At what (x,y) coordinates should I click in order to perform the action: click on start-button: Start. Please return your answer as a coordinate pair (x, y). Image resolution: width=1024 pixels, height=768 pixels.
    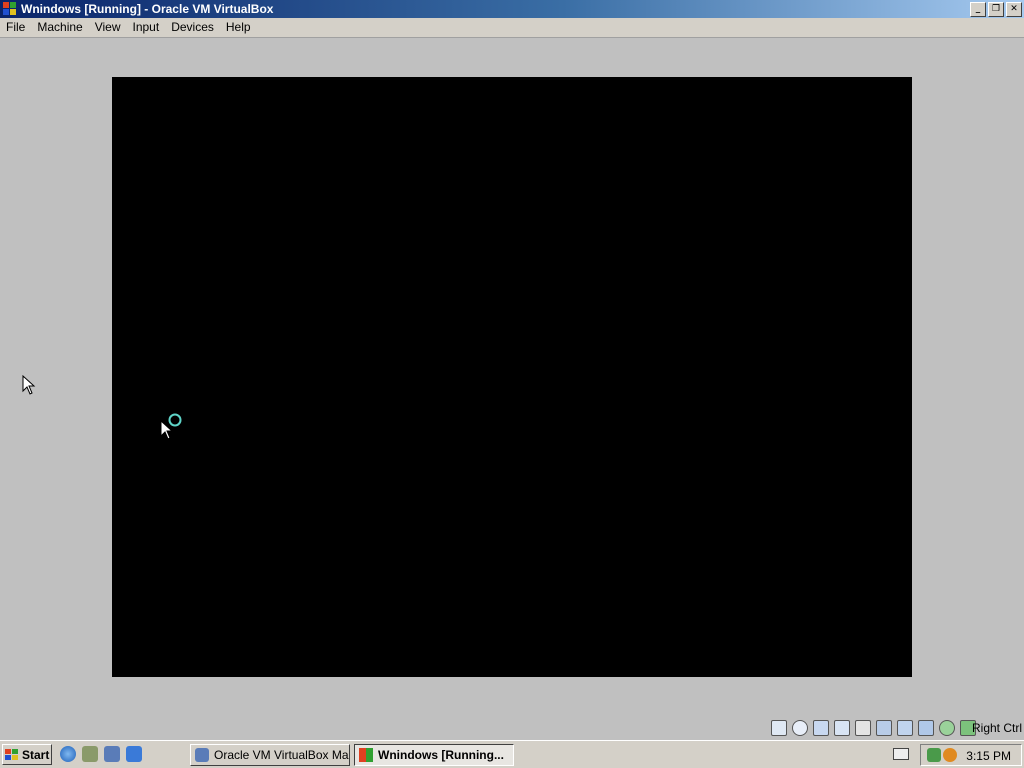
    Looking at the image, I should click on (27, 754).